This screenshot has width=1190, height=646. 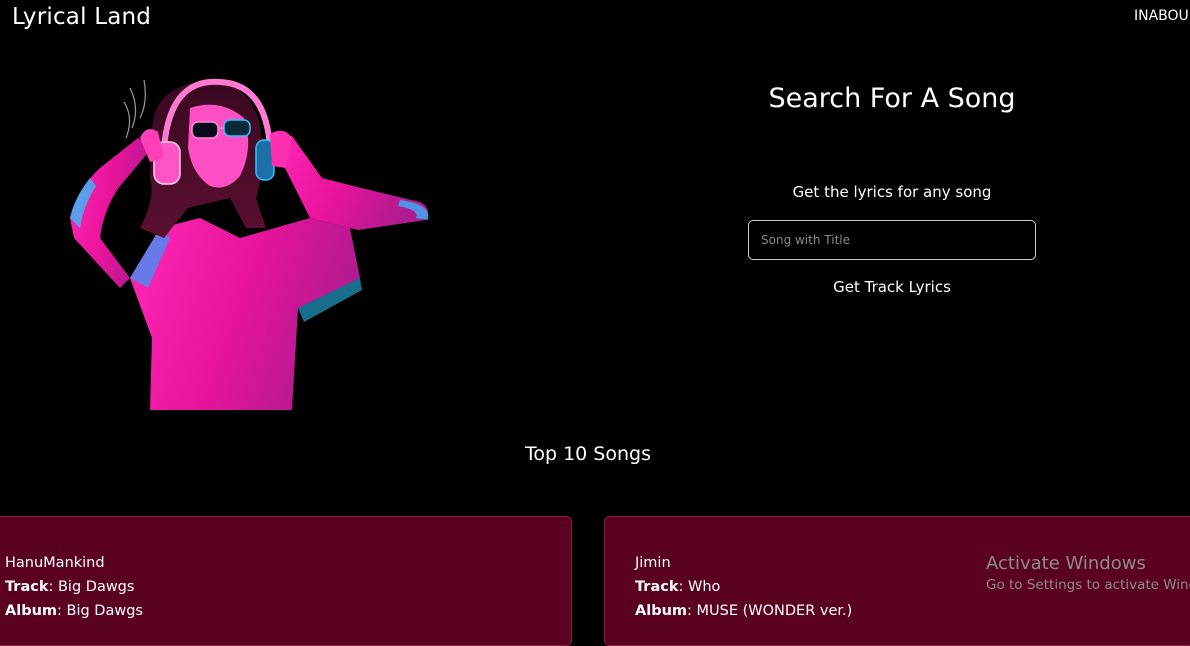 What do you see at coordinates (892, 287) in the screenshot?
I see `get-track-lyrics-button: Get Track Lyrics` at bounding box center [892, 287].